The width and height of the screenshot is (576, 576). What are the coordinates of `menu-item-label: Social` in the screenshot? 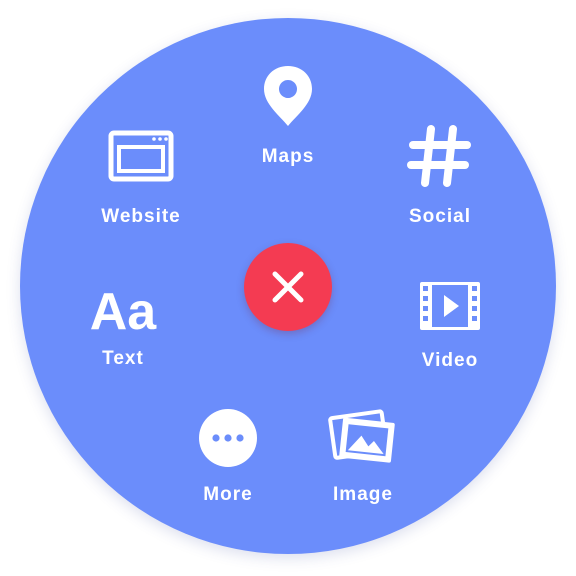 It's located at (440, 216).